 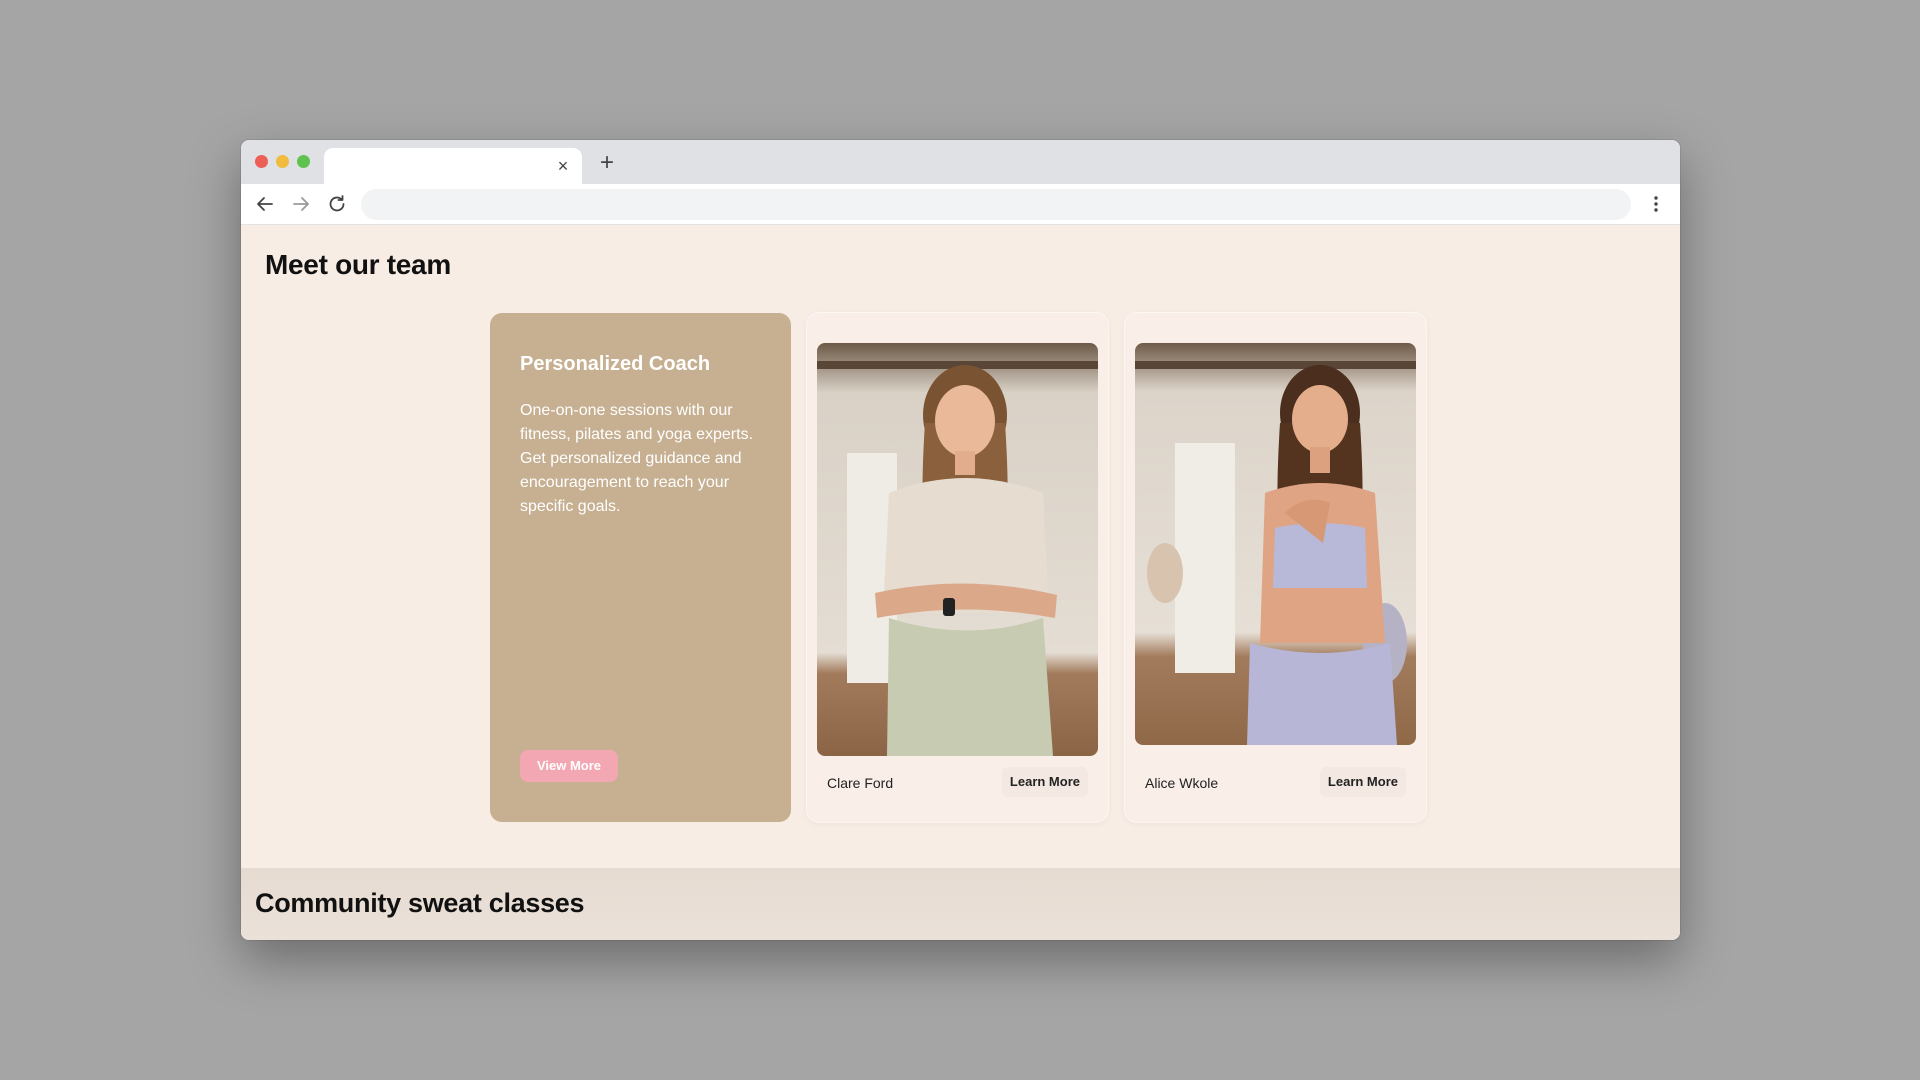 What do you see at coordinates (420, 903) in the screenshot?
I see `community-heading: Community sweat classes` at bounding box center [420, 903].